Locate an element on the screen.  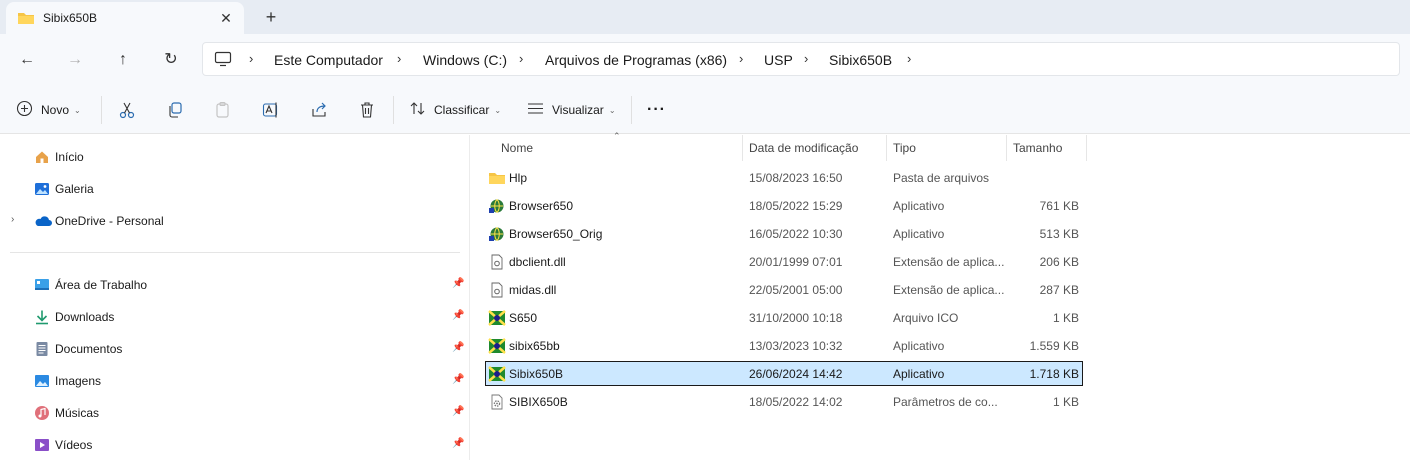
sort-button: Classificar ⌄ is located at coordinates (455, 110).